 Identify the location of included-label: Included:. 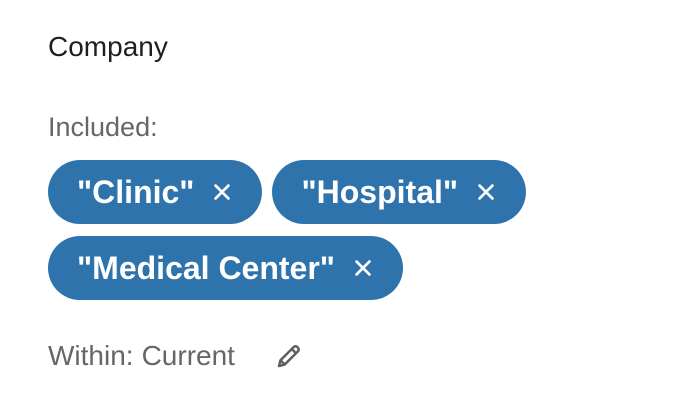
(103, 127).